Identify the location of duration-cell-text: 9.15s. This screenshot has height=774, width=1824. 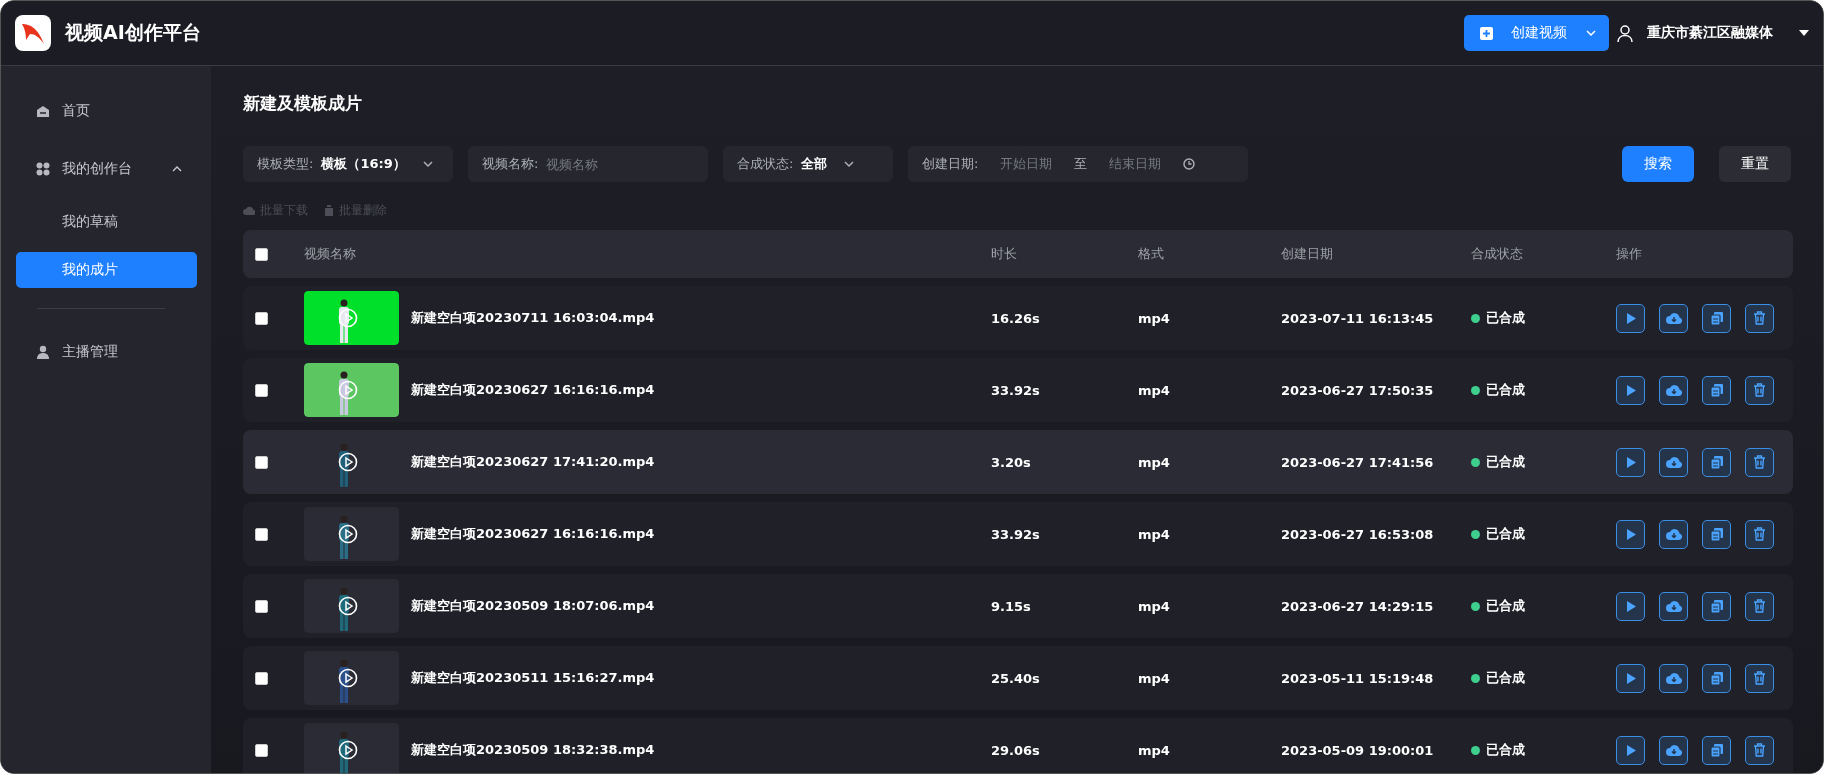
(1011, 606).